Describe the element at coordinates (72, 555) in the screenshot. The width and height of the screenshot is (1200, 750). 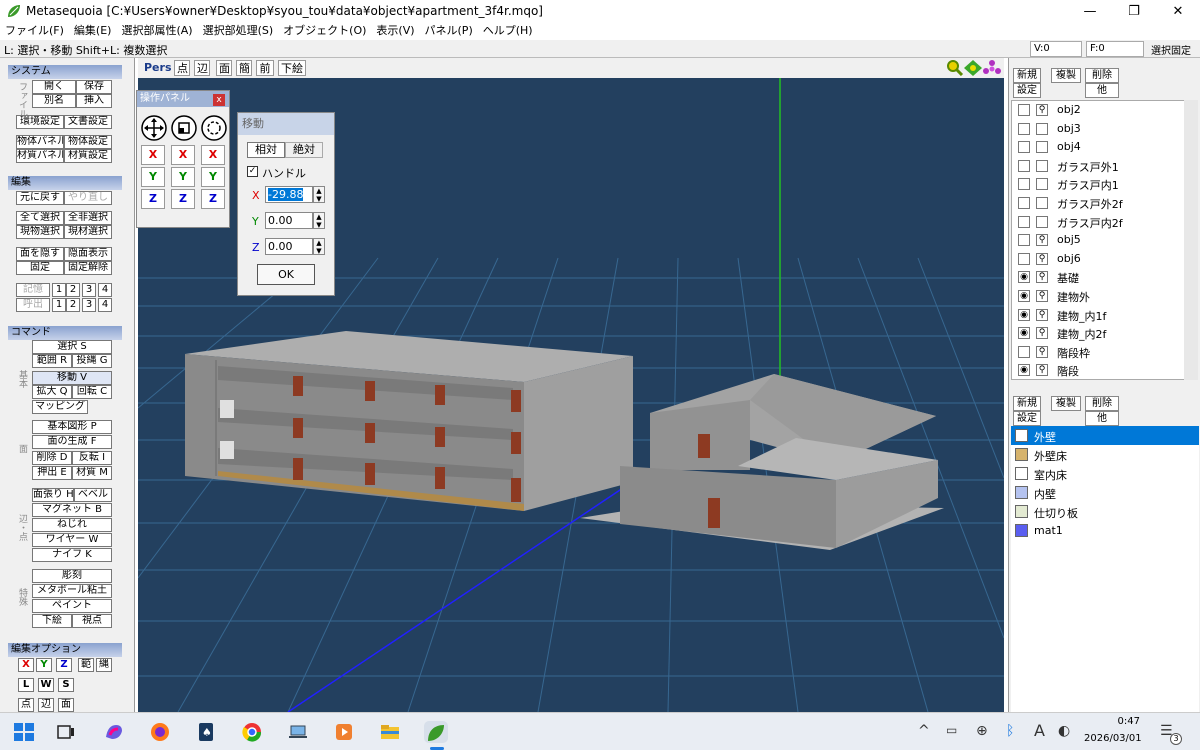
I see `knife-button: ナイフ K` at that location.